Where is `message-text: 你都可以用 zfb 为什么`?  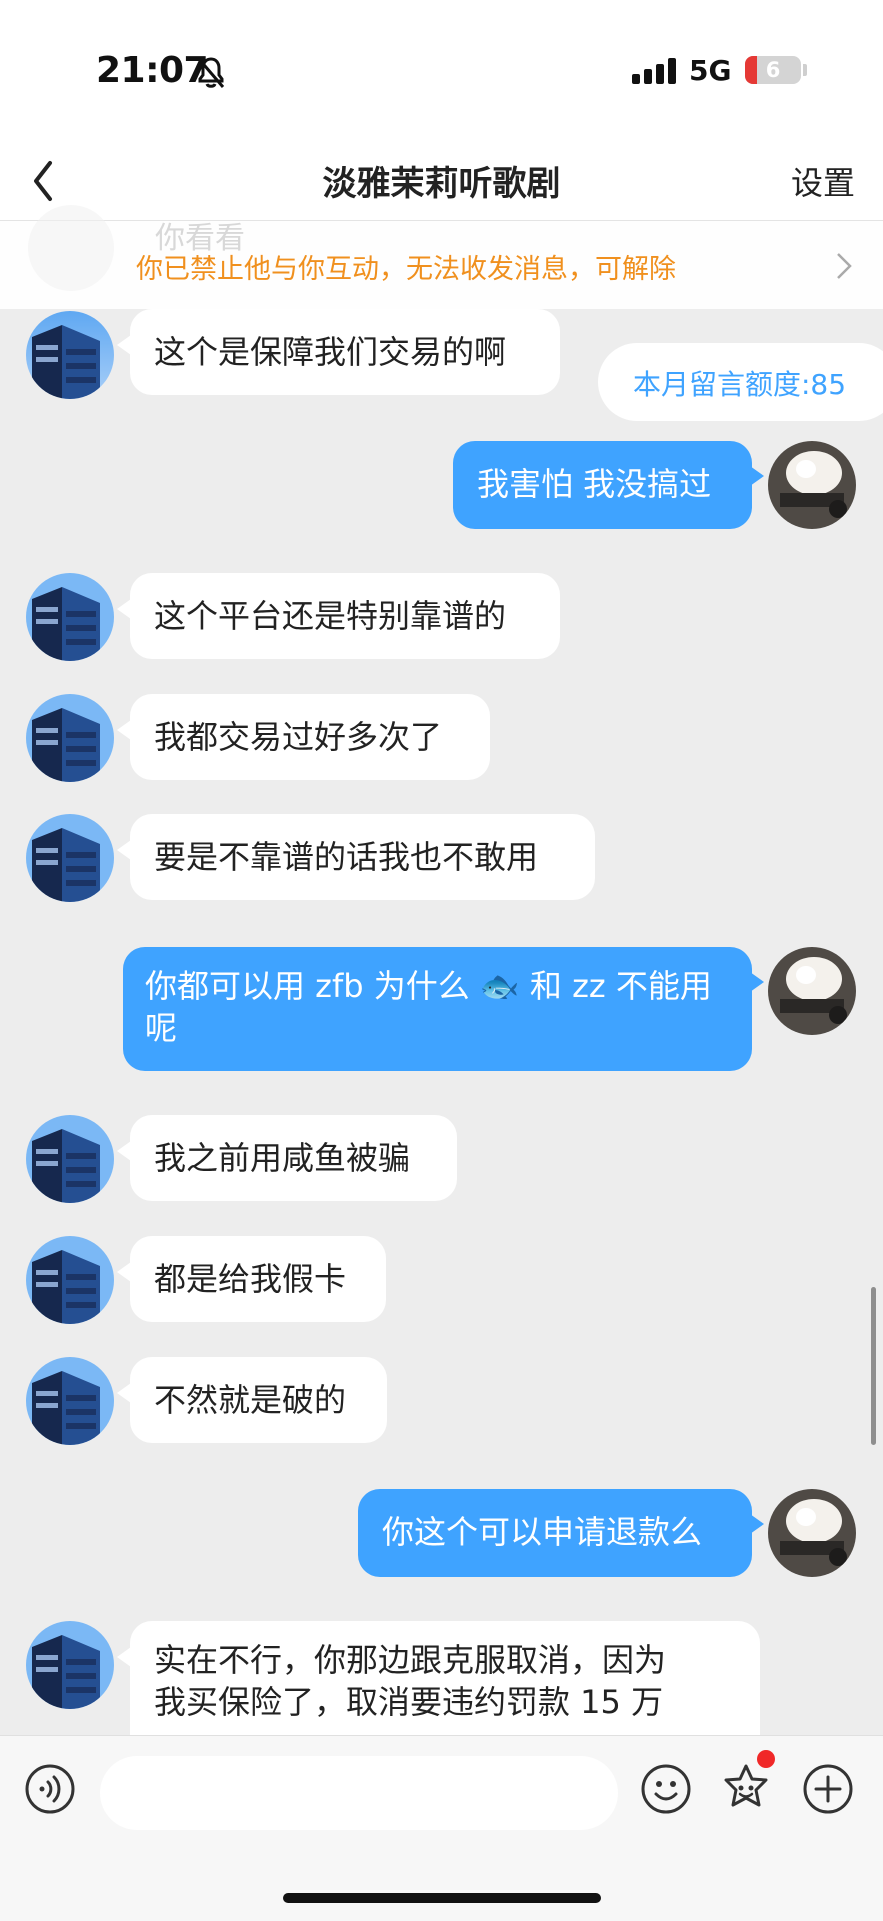 message-text: 你都可以用 zfb 为什么 is located at coordinates (312, 986).